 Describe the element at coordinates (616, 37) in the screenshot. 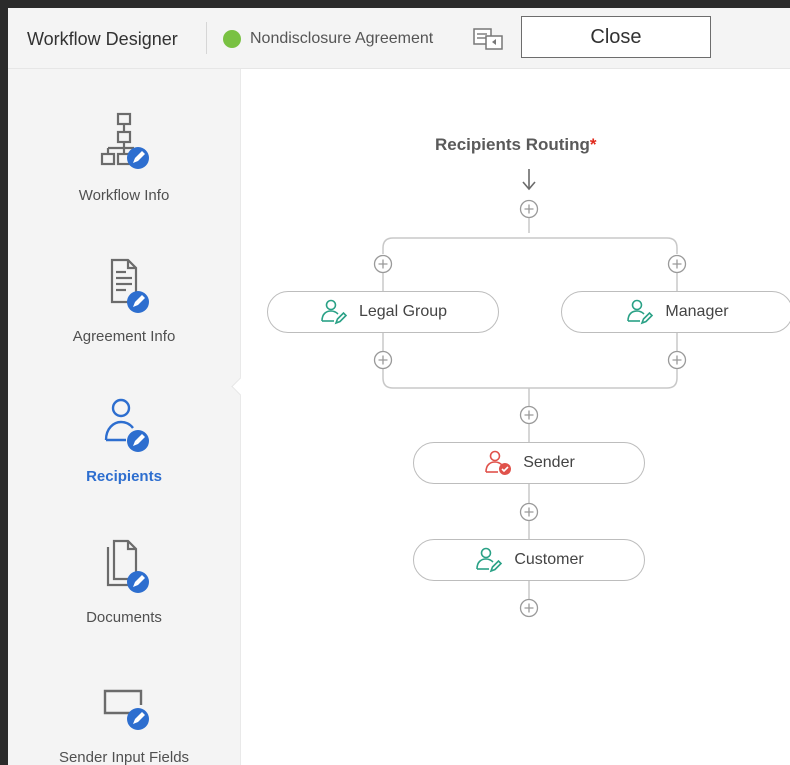

I see `close-button: Close` at that location.